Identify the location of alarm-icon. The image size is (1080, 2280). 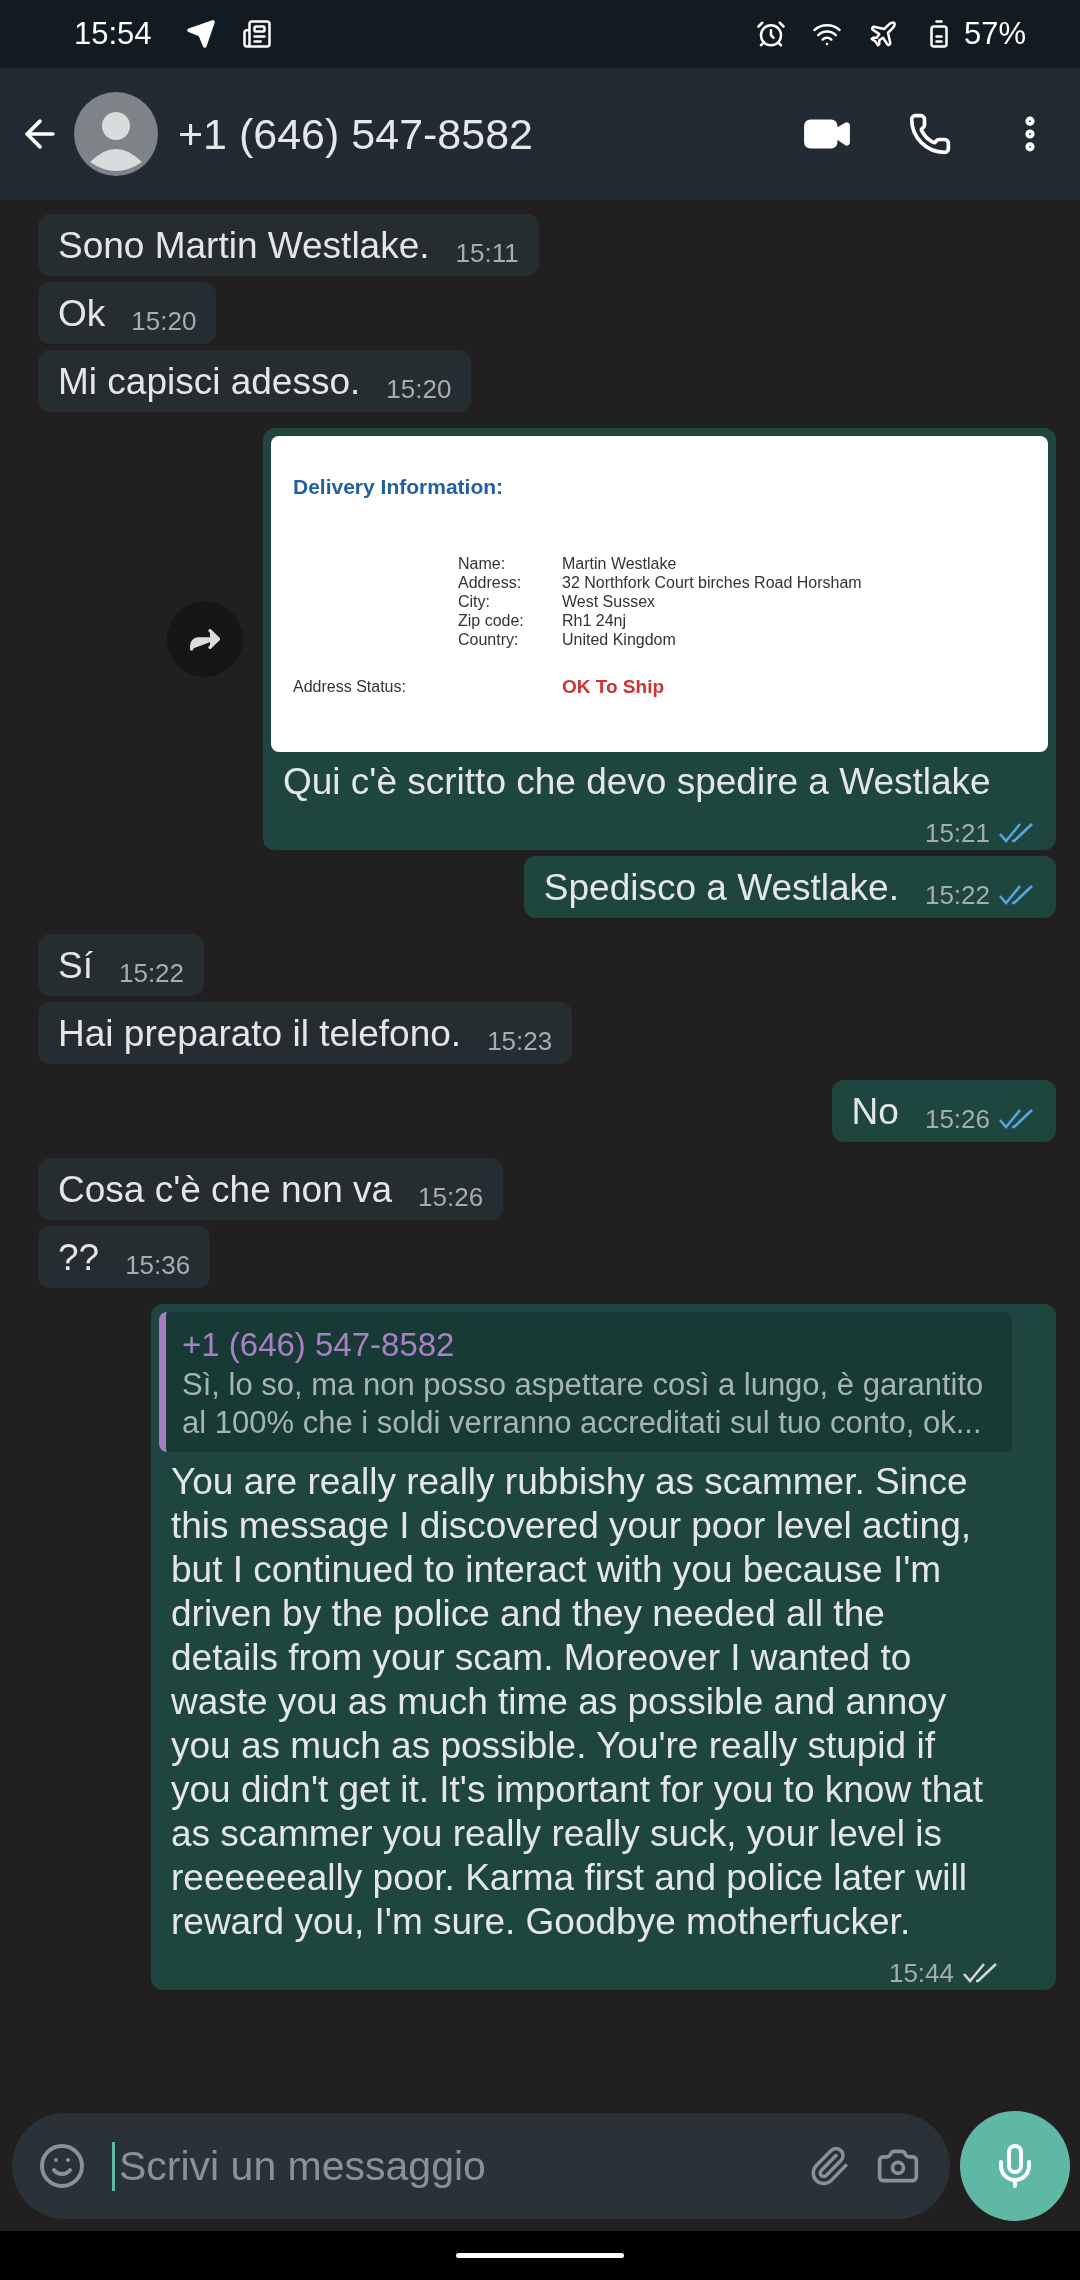
(770, 34).